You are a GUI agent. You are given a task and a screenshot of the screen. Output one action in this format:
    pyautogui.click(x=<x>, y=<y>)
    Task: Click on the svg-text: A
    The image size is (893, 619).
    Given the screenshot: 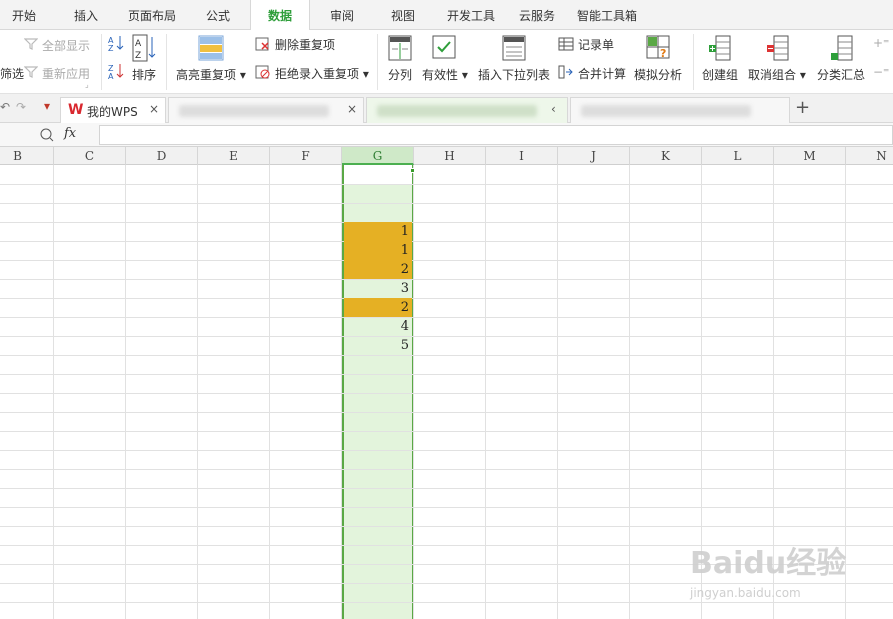 What is the action you would take?
    pyautogui.click(x=111, y=76)
    